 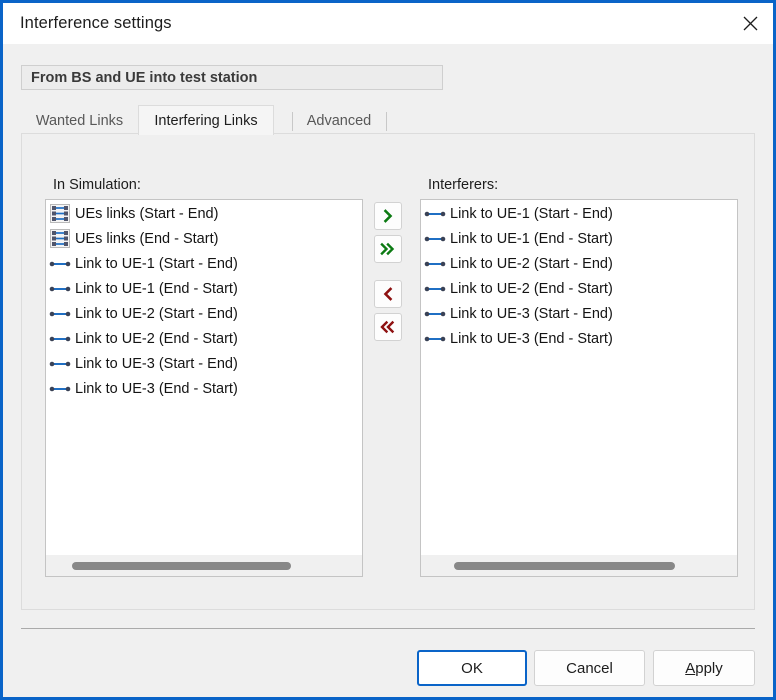 I want to click on close-icon, so click(x=750, y=23).